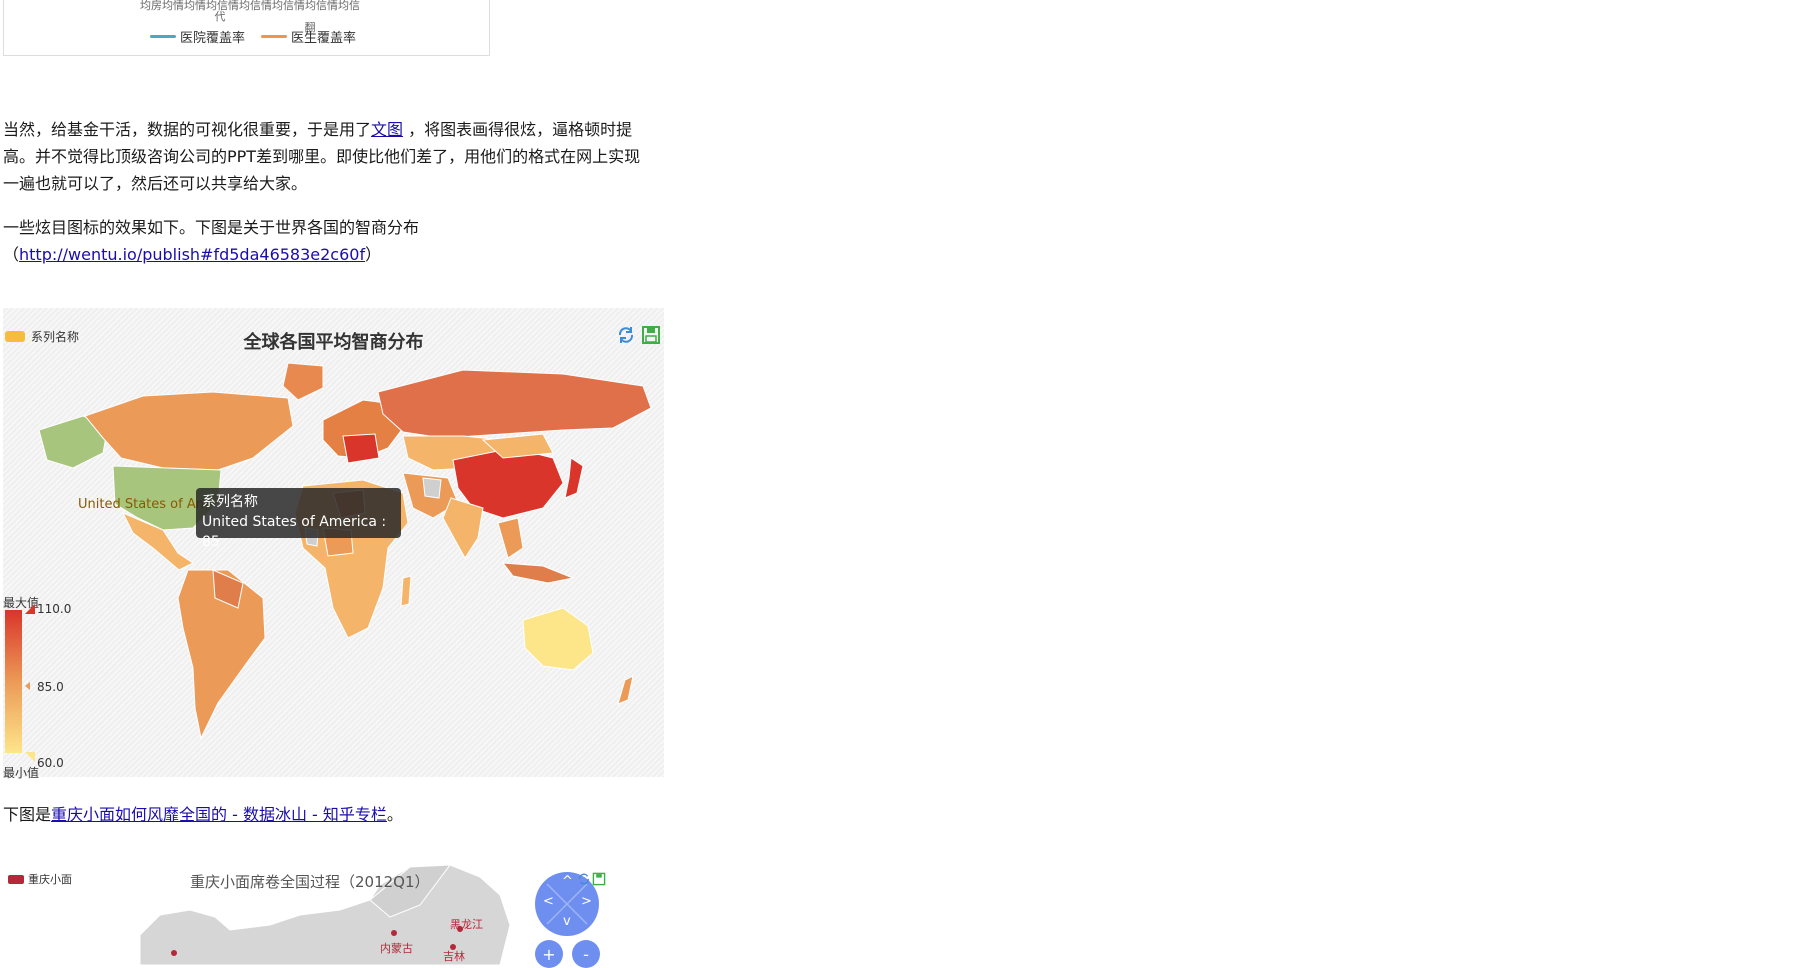 This screenshot has height=968, width=1808. What do you see at coordinates (567, 921) in the screenshot?
I see `nav-down-button: v` at bounding box center [567, 921].